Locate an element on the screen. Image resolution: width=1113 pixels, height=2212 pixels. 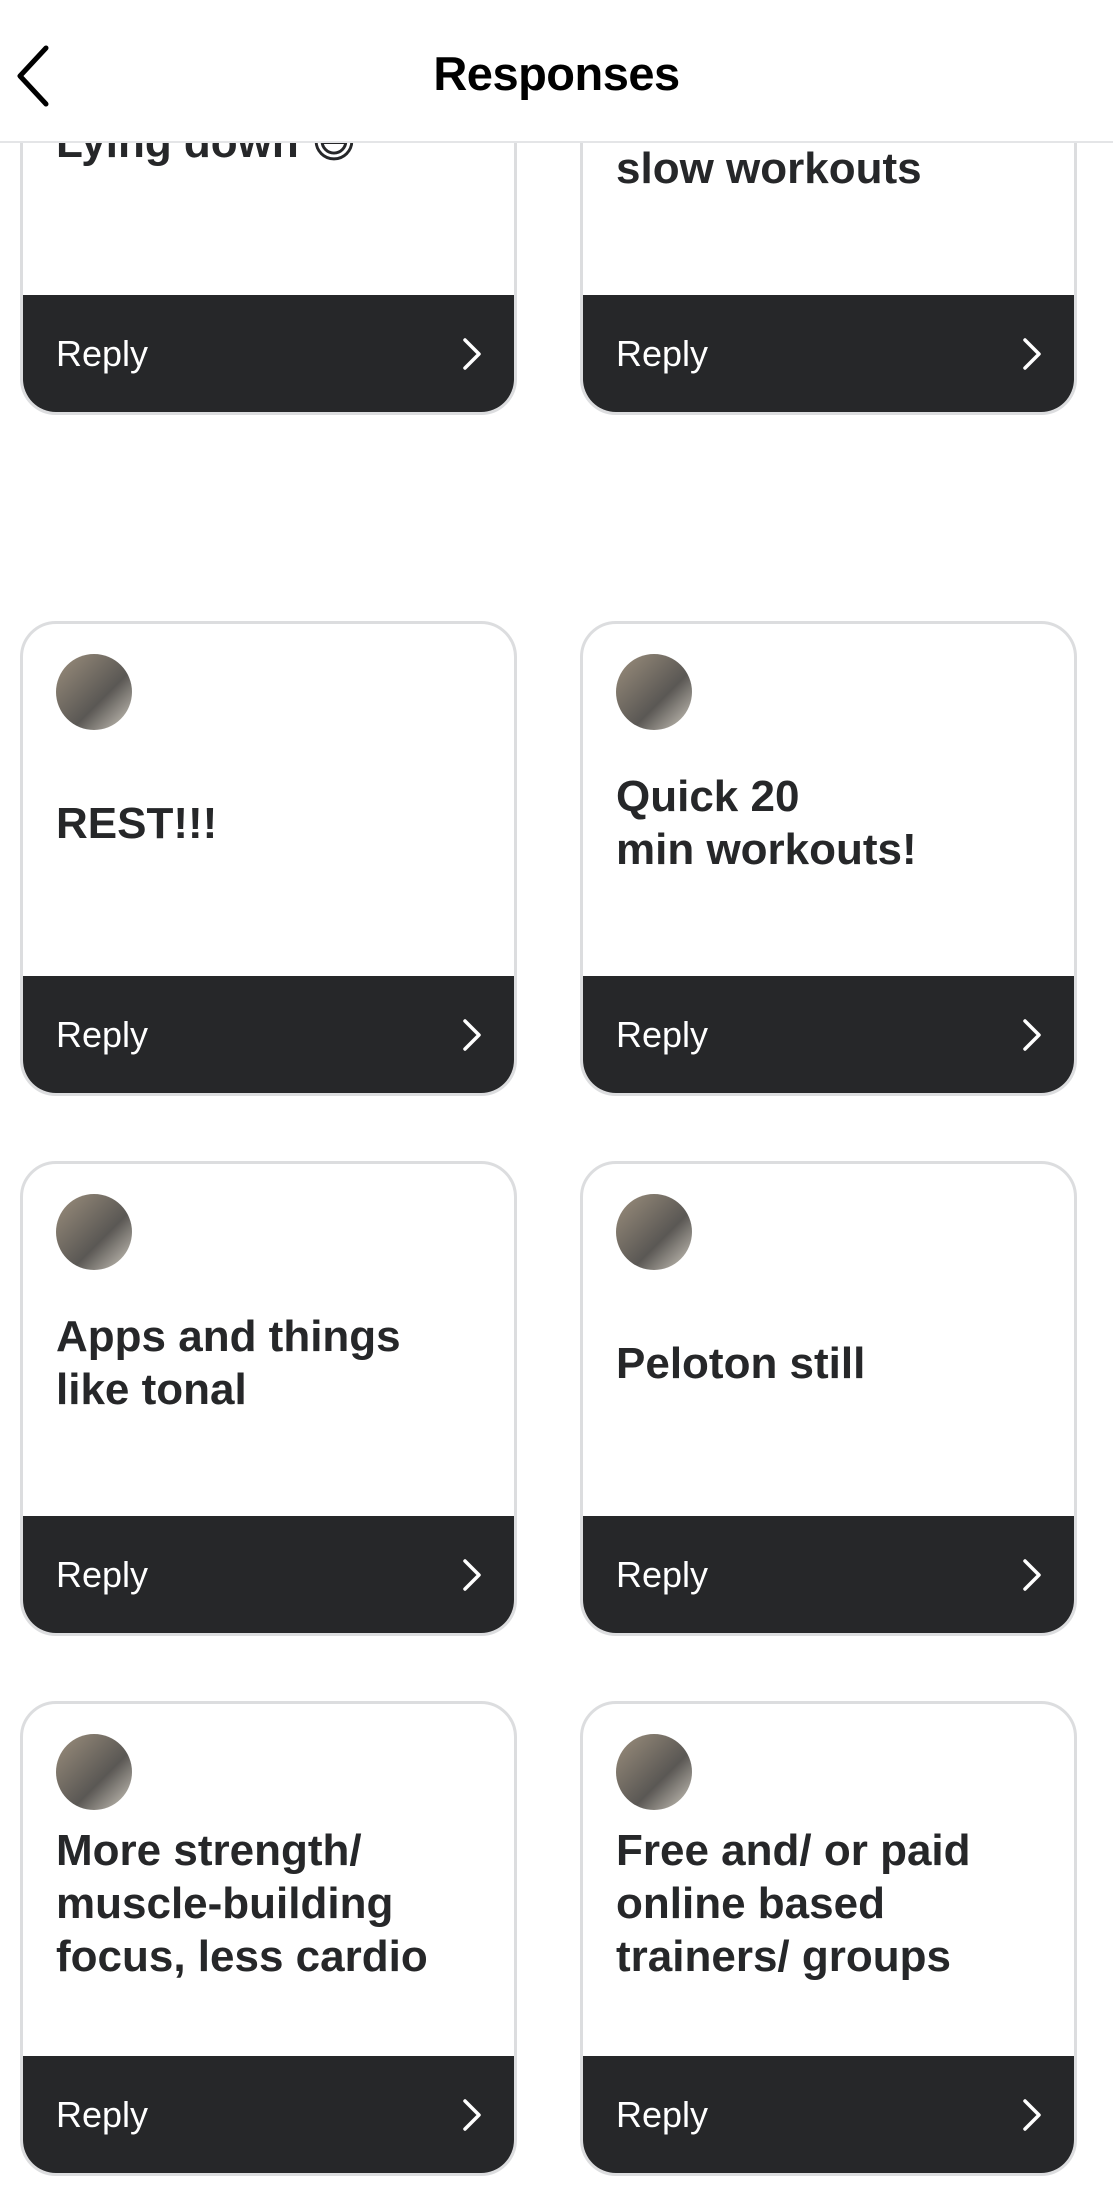
response-text: Apps and things like tonal is located at coordinates (228, 1363).